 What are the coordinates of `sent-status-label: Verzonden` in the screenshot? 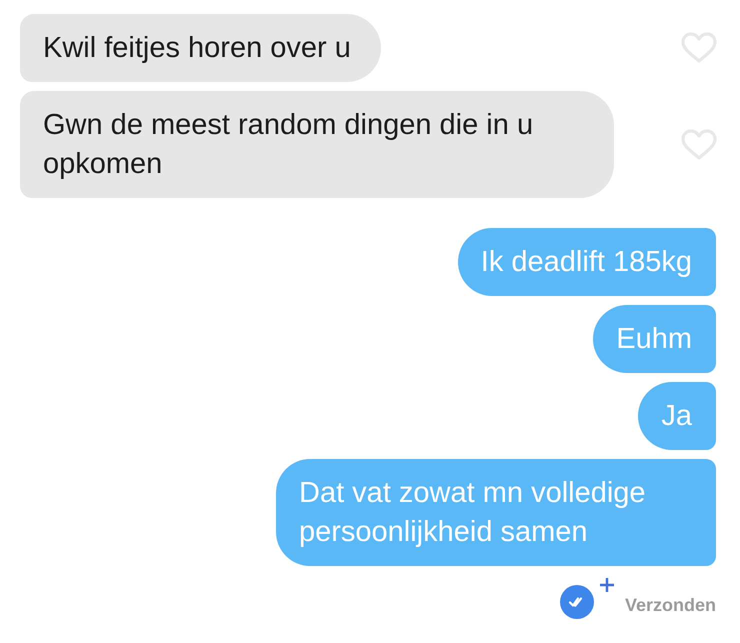 It's located at (670, 605).